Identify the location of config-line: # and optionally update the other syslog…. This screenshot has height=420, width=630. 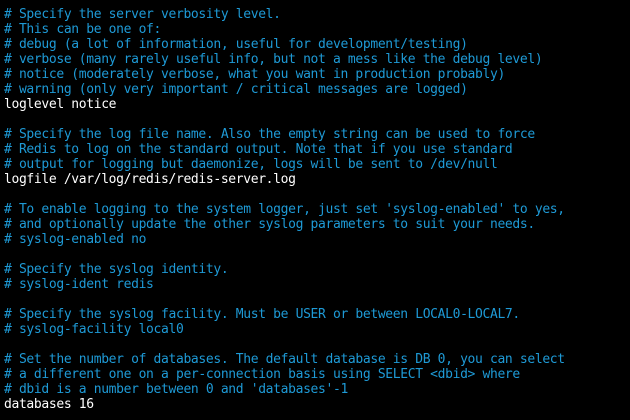
(269, 224).